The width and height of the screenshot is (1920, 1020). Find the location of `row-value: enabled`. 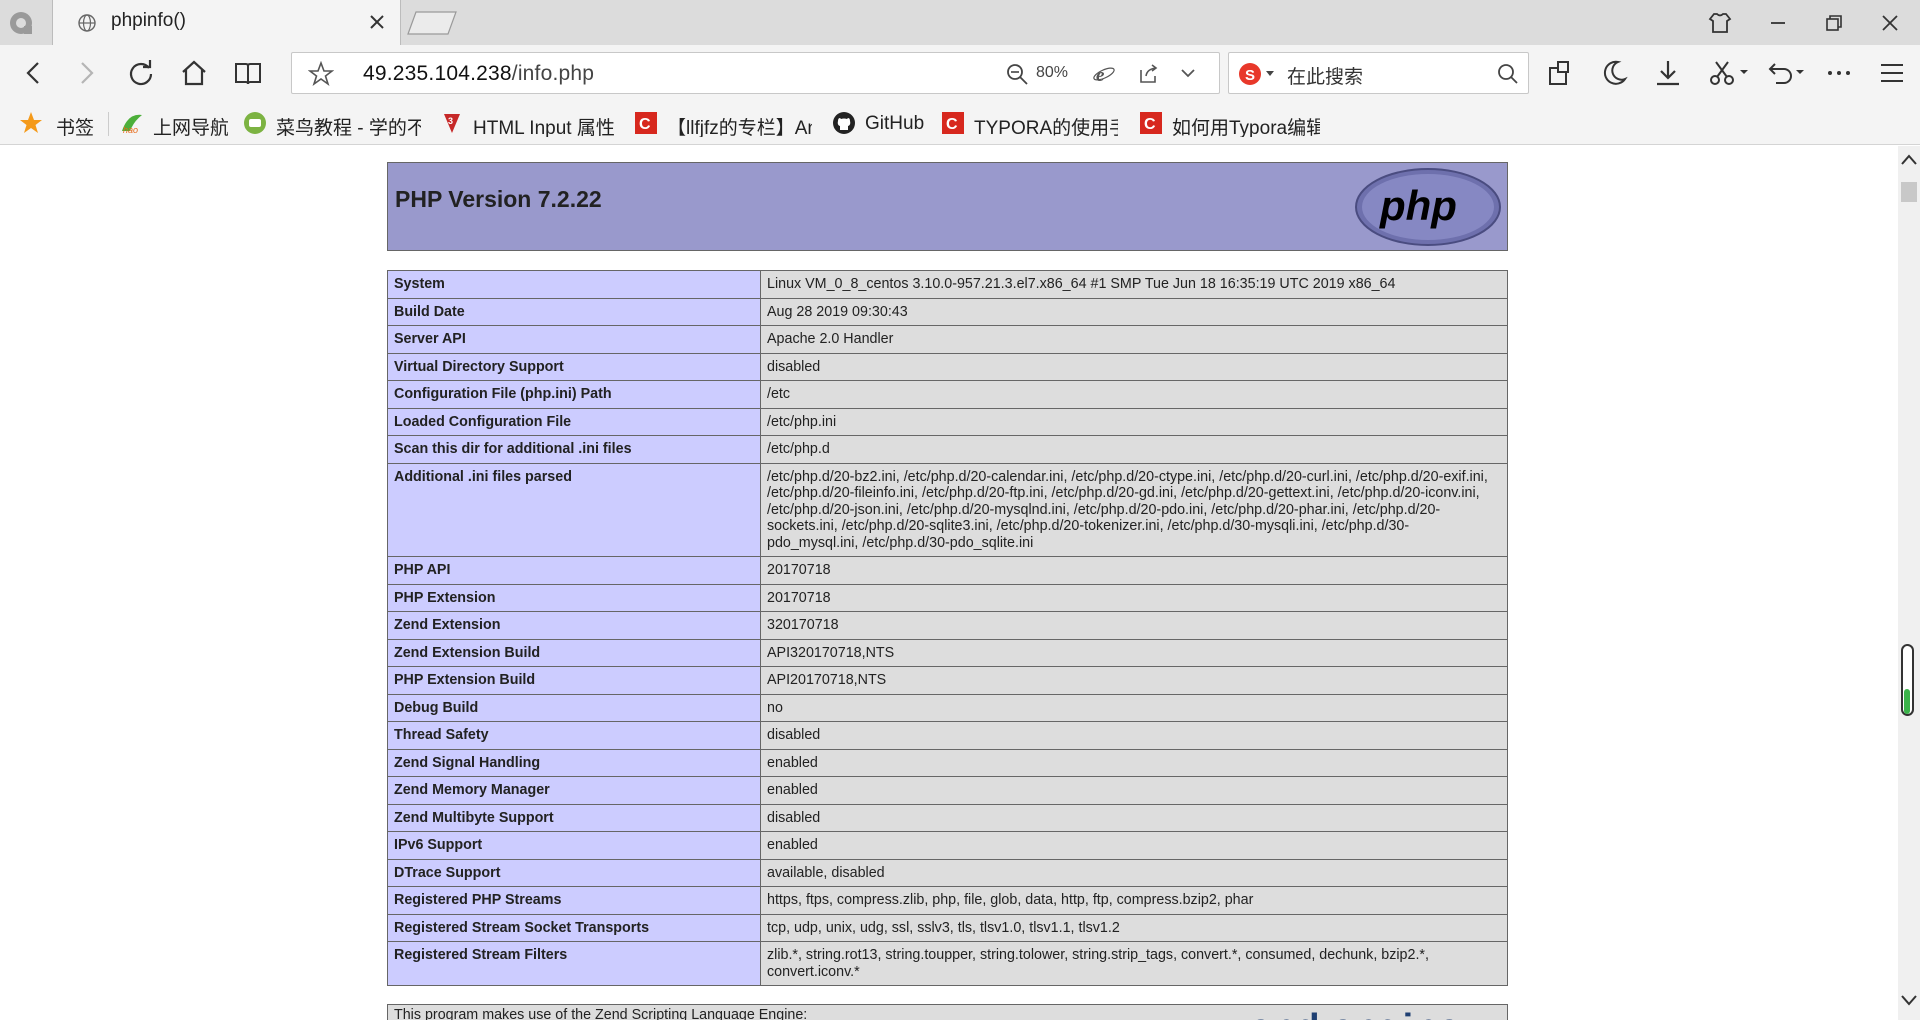

row-value: enabled is located at coordinates (1134, 790).